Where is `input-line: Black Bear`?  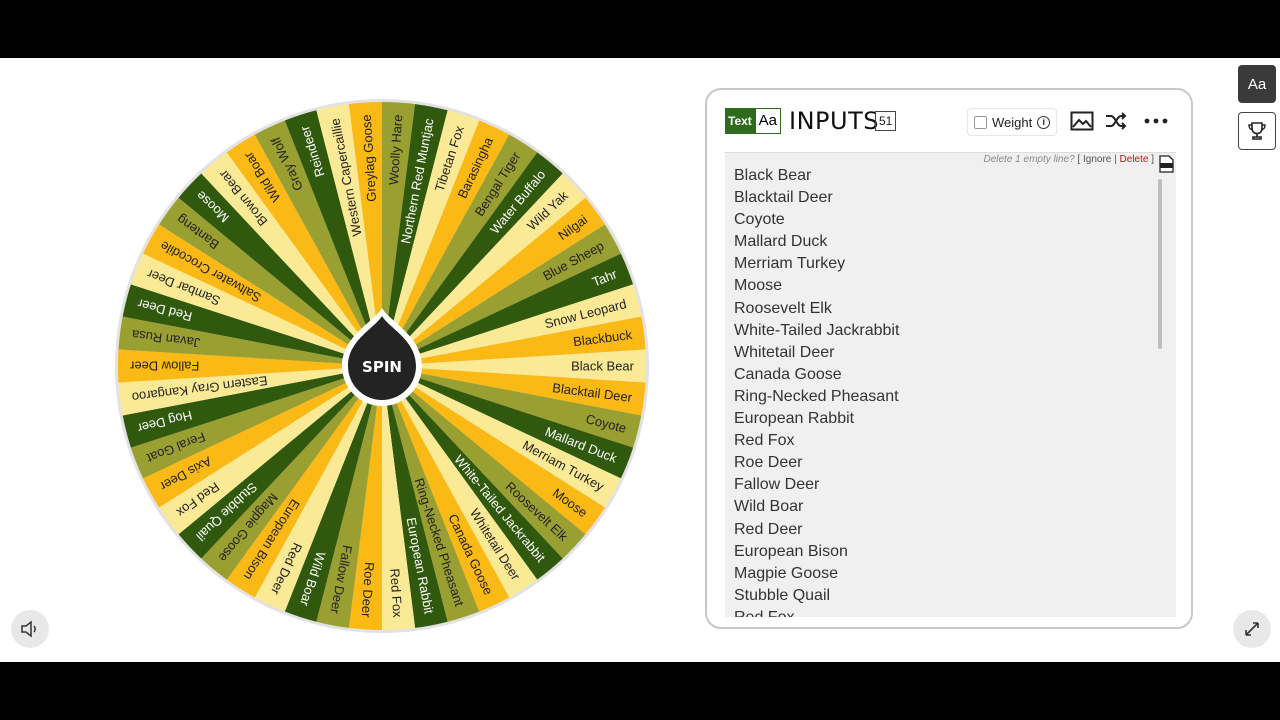 input-line: Black Bear is located at coordinates (816, 176).